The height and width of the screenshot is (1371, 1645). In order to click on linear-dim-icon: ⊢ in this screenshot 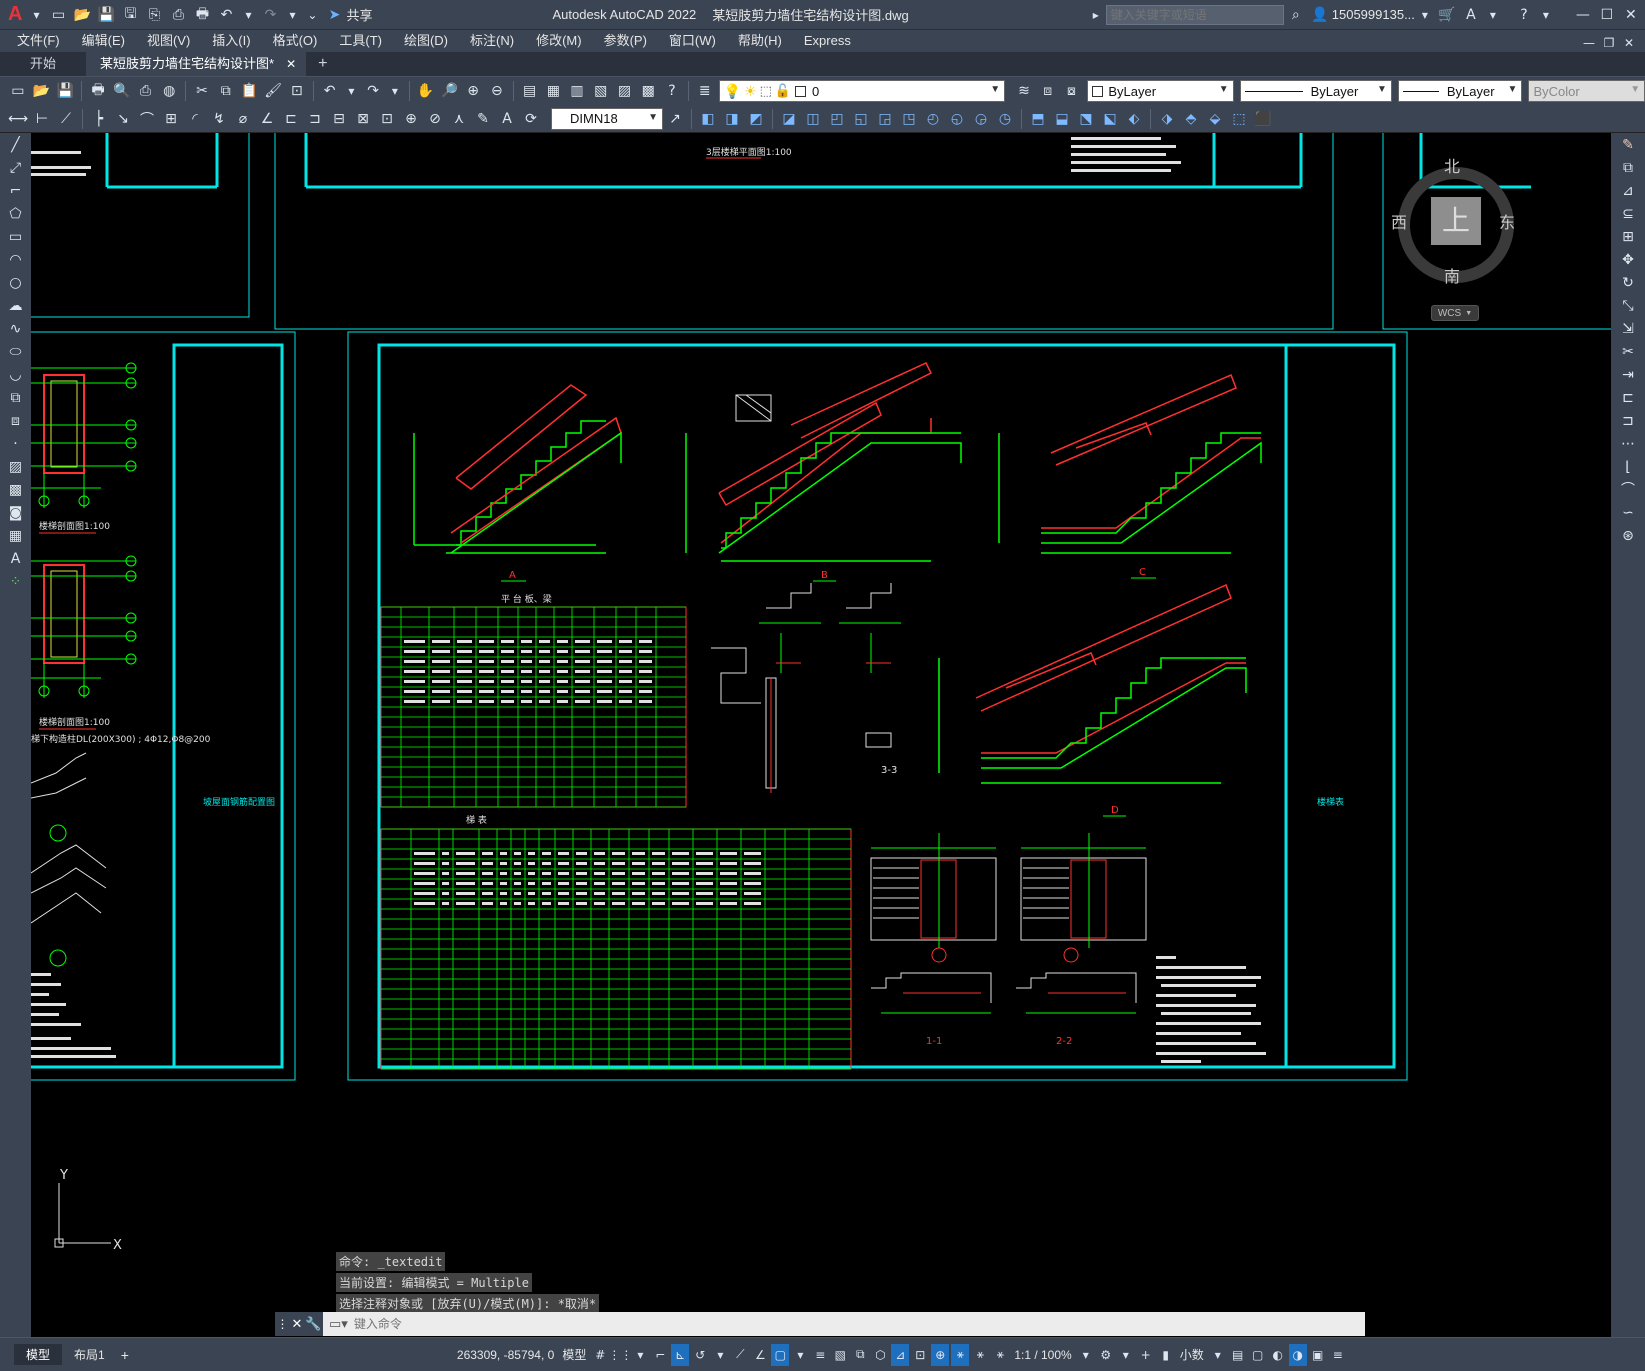, I will do `click(42, 119)`.